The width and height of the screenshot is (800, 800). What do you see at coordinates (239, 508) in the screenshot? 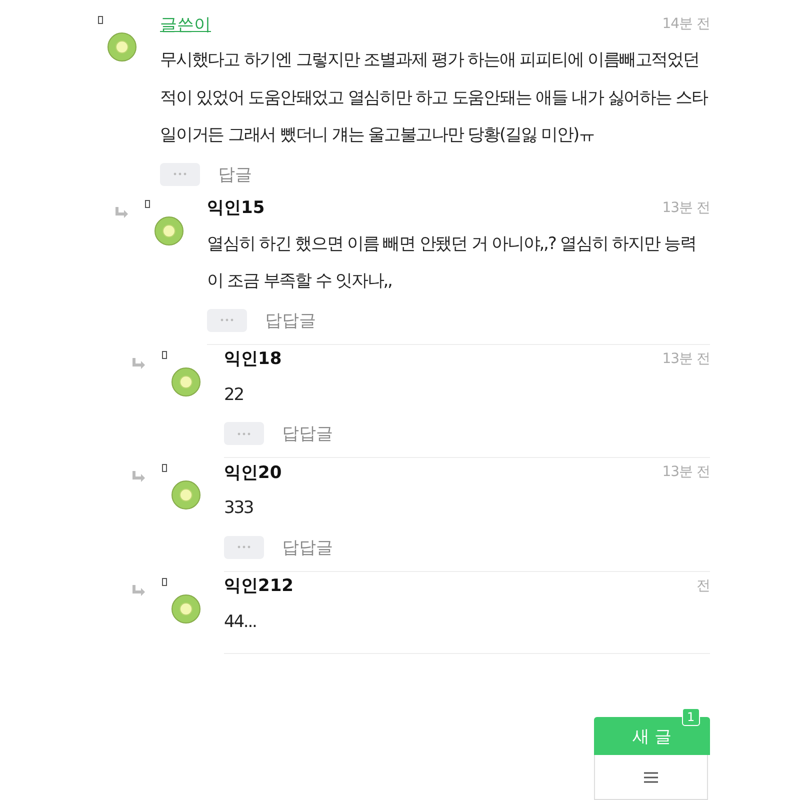
I see `comment-text: 333` at bounding box center [239, 508].